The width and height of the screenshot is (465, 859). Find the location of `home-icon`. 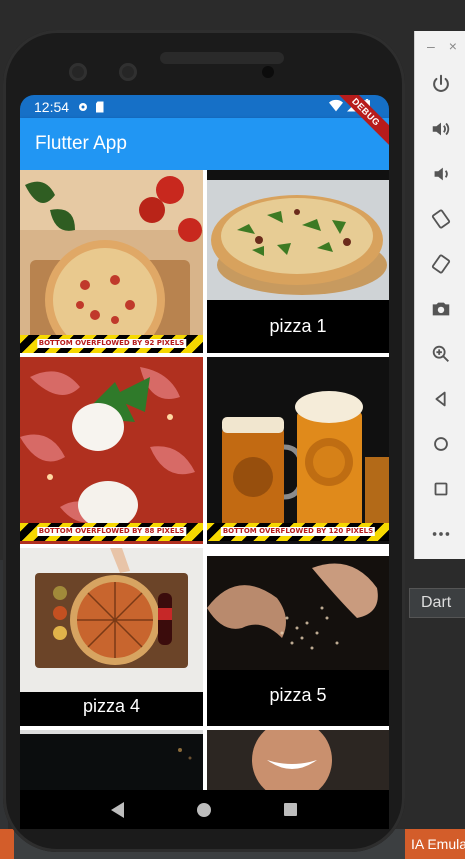

home-icon is located at coordinates (440, 443).